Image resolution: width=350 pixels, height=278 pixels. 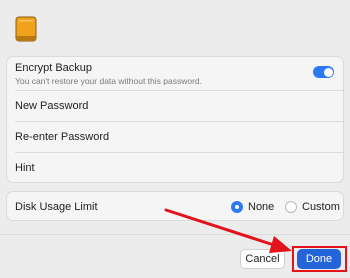 I want to click on annotation-arrow-icon, so click(x=228, y=230).